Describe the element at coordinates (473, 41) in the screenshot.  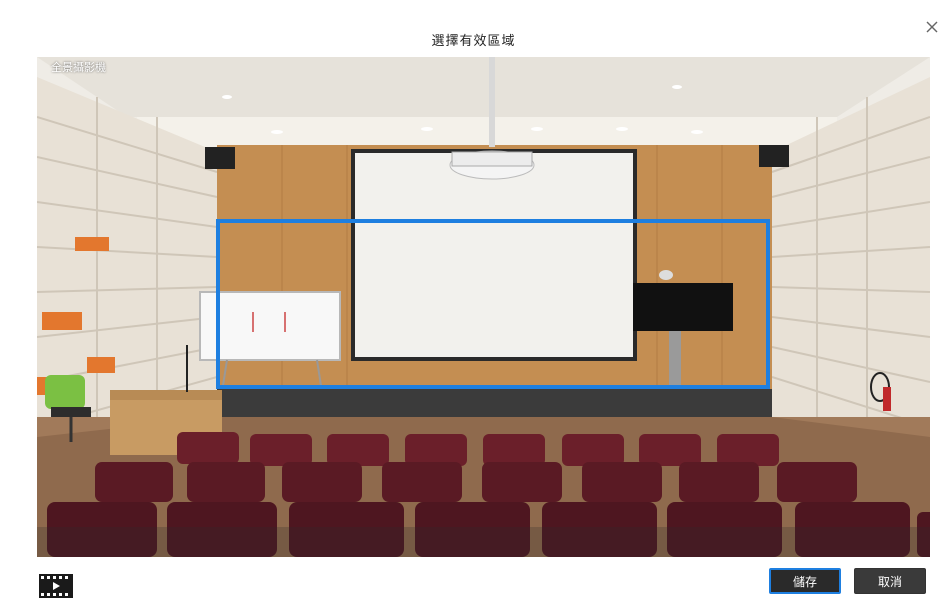
I see `dialog-title: 選擇有效區域` at that location.